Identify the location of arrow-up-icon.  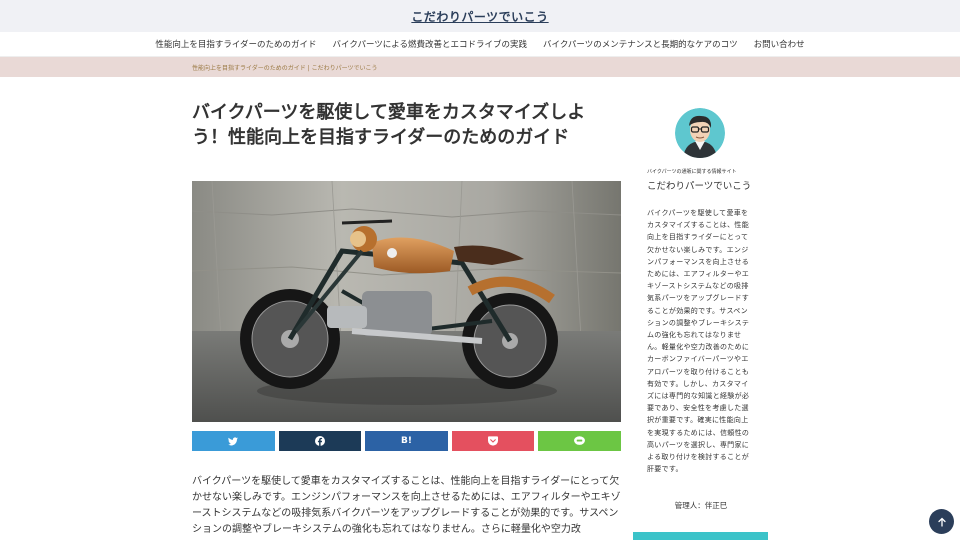
(941, 522).